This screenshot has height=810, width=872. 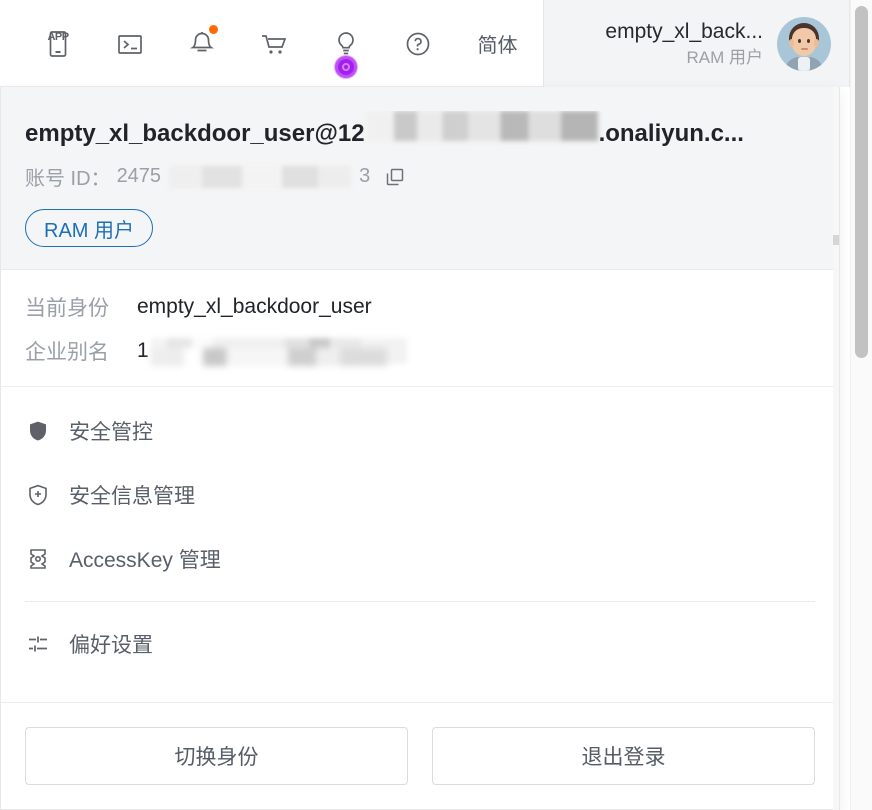 I want to click on top-navigation-bar: APP 简体 empty_xl_back... RAM 用户, so click(x=425, y=43).